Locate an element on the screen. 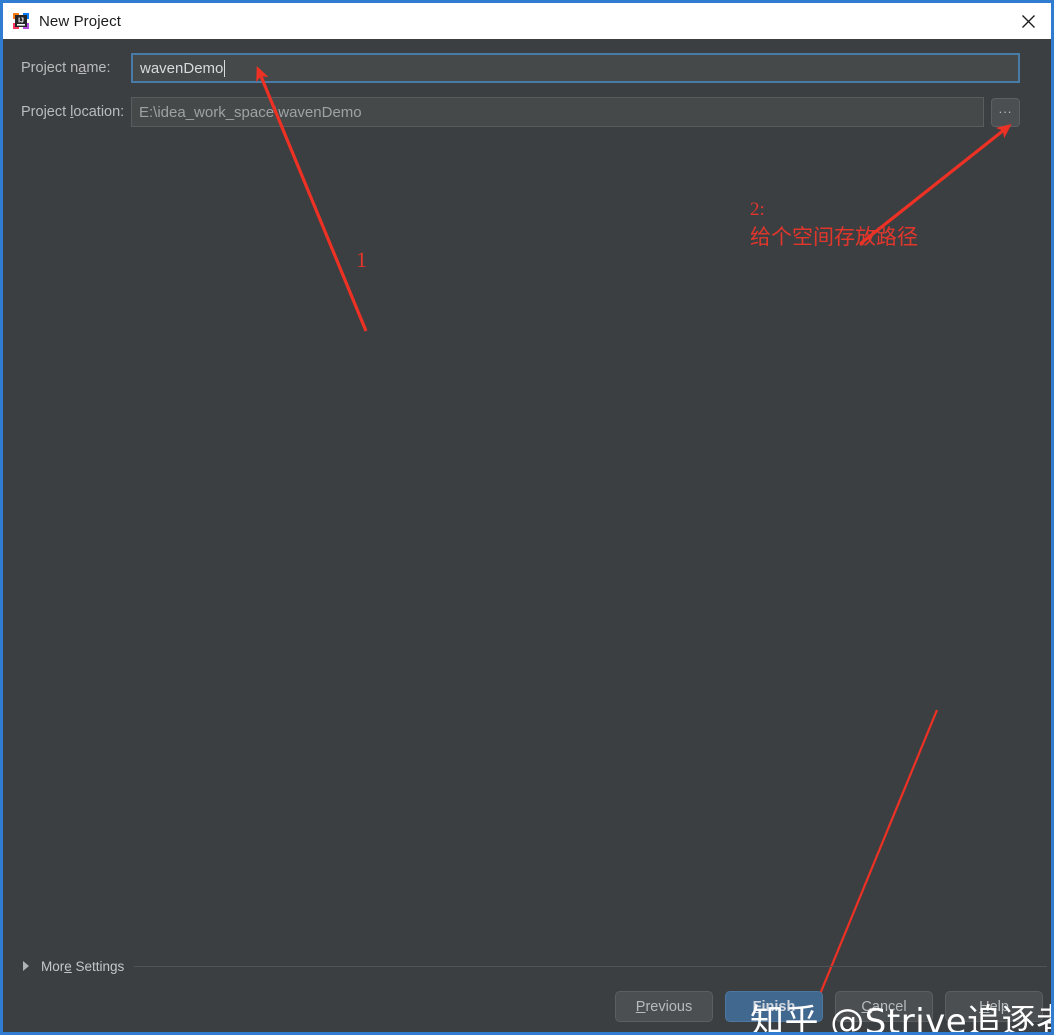 The image size is (1054, 1035). project-name-label: Project name: is located at coordinates (66, 68).